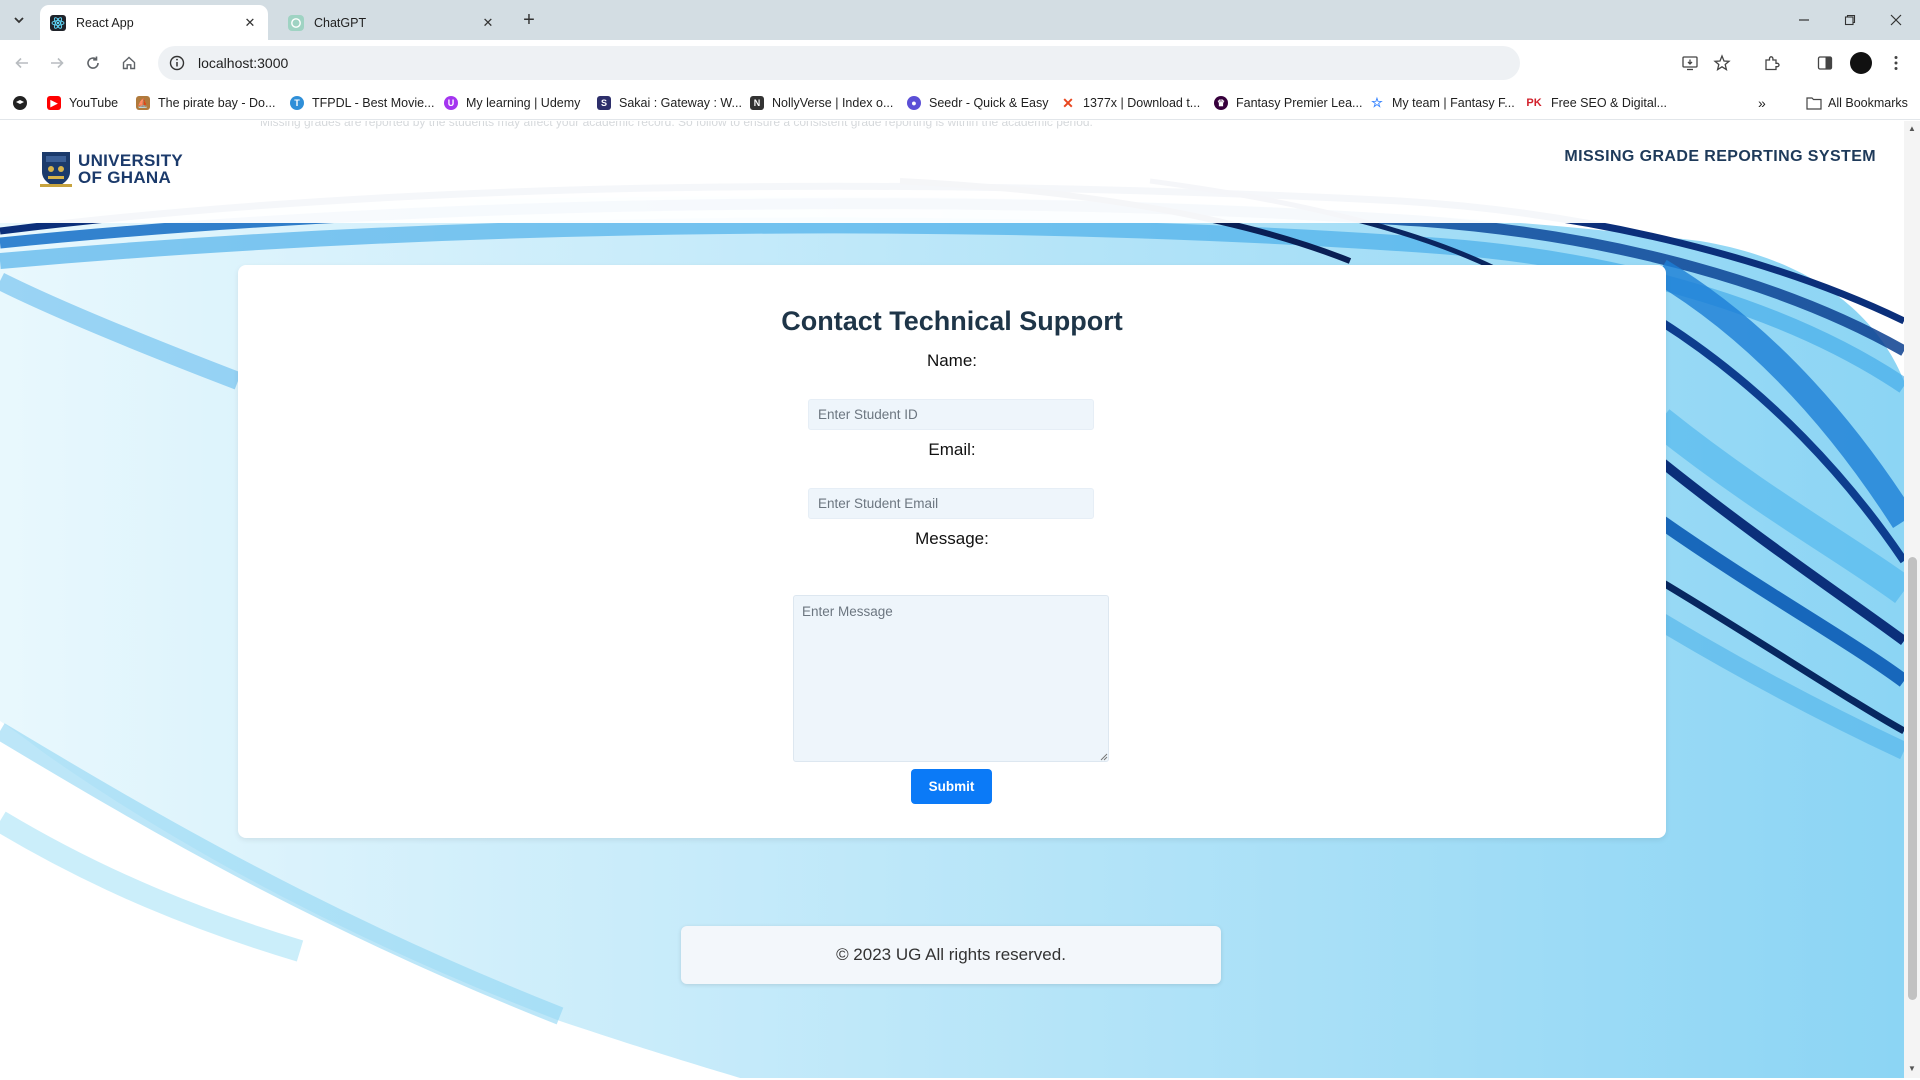 Image resolution: width=1920 pixels, height=1080 pixels. I want to click on more-bookmarks-chevron-icon: », so click(1762, 103).